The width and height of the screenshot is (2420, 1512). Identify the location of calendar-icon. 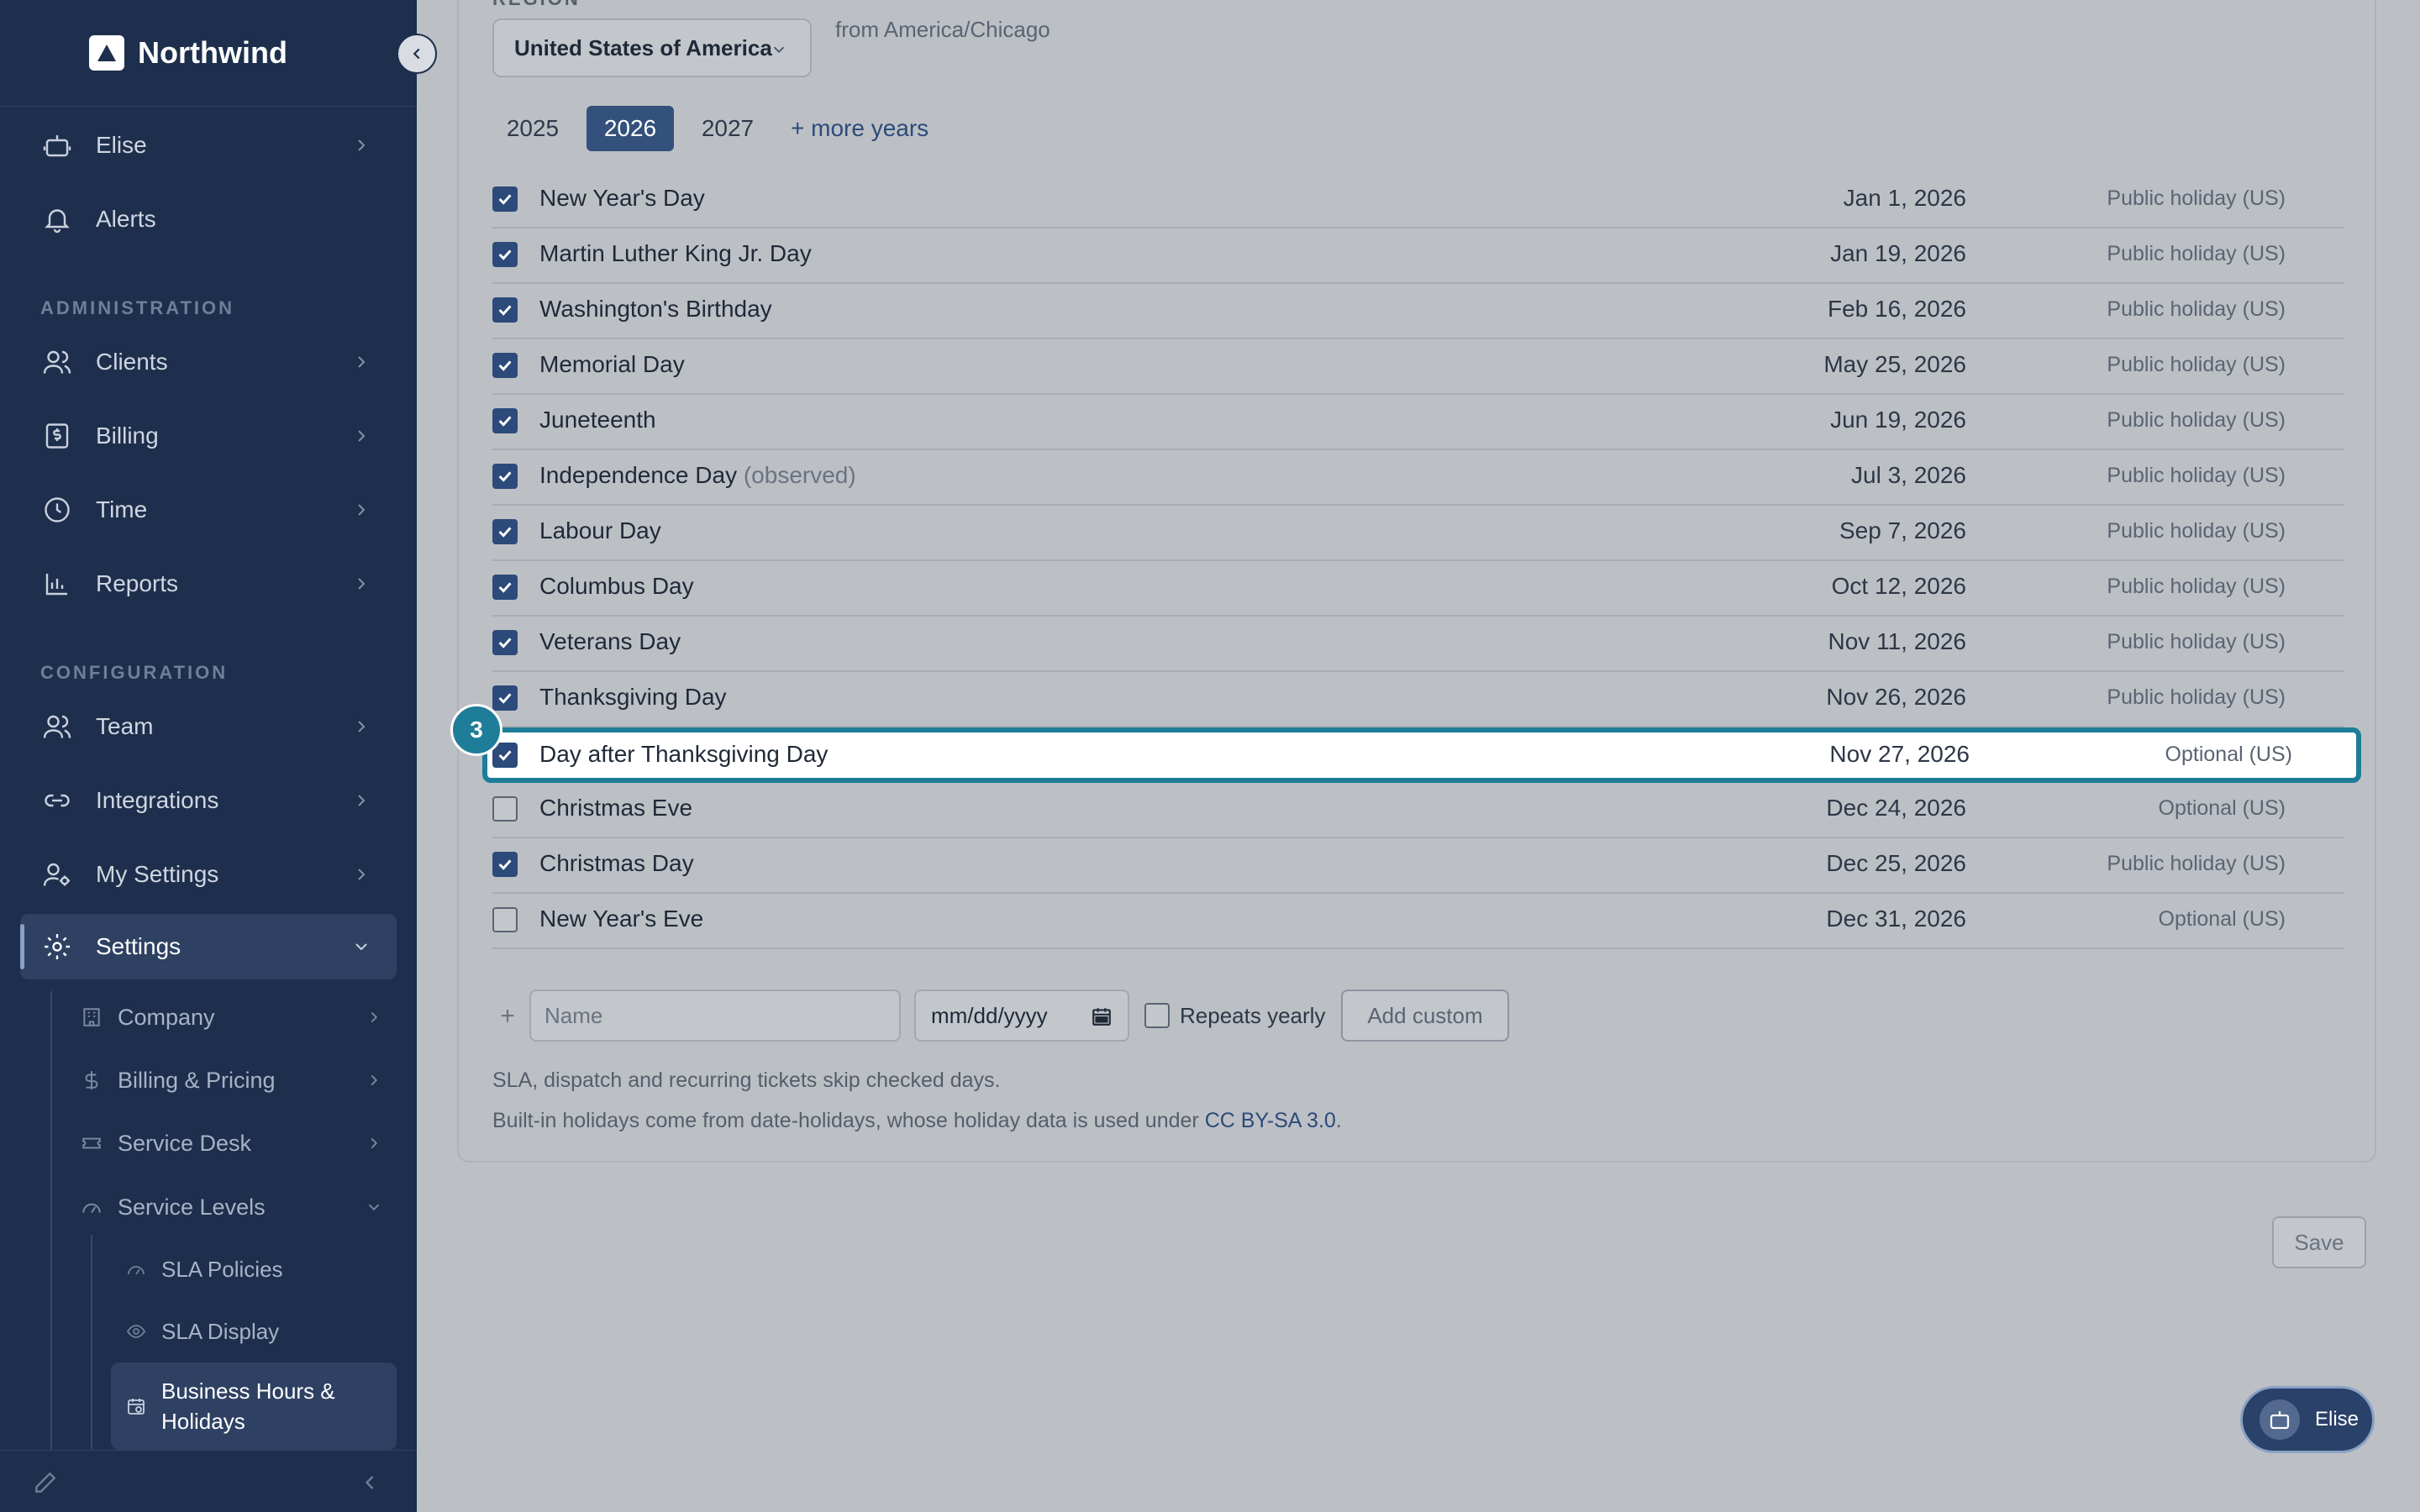
(1102, 1016).